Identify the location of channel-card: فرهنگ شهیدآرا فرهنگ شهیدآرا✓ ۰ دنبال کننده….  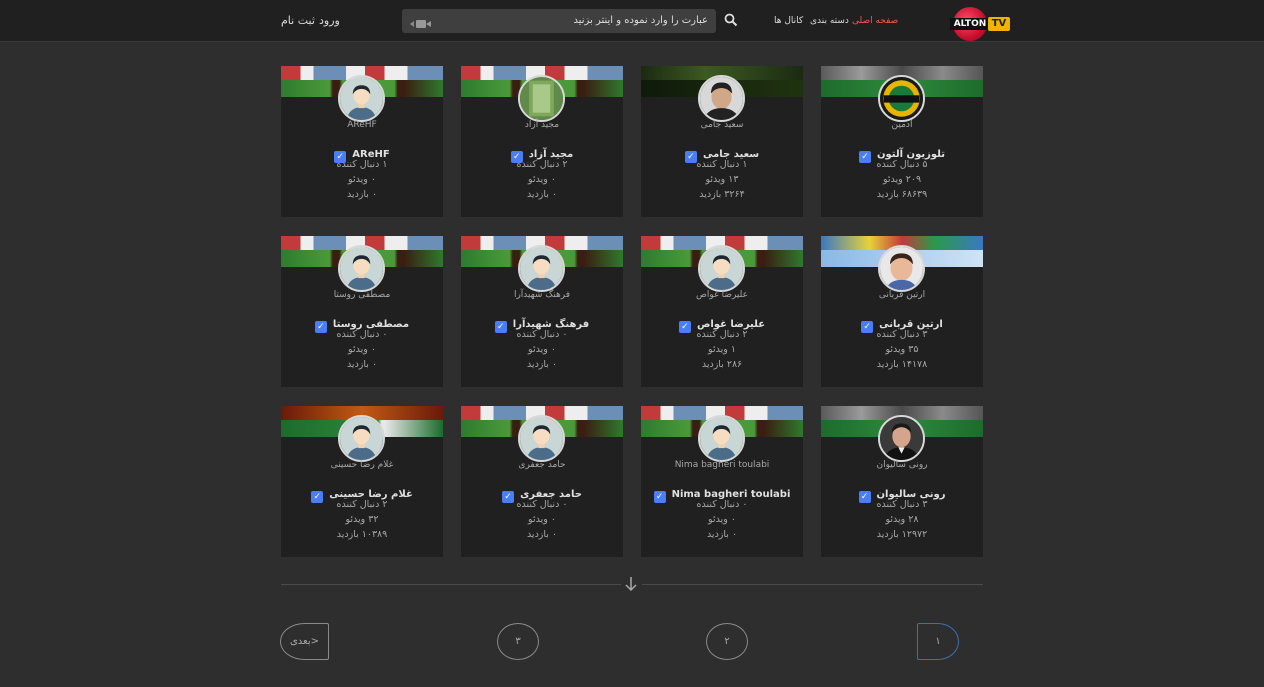
(542, 311).